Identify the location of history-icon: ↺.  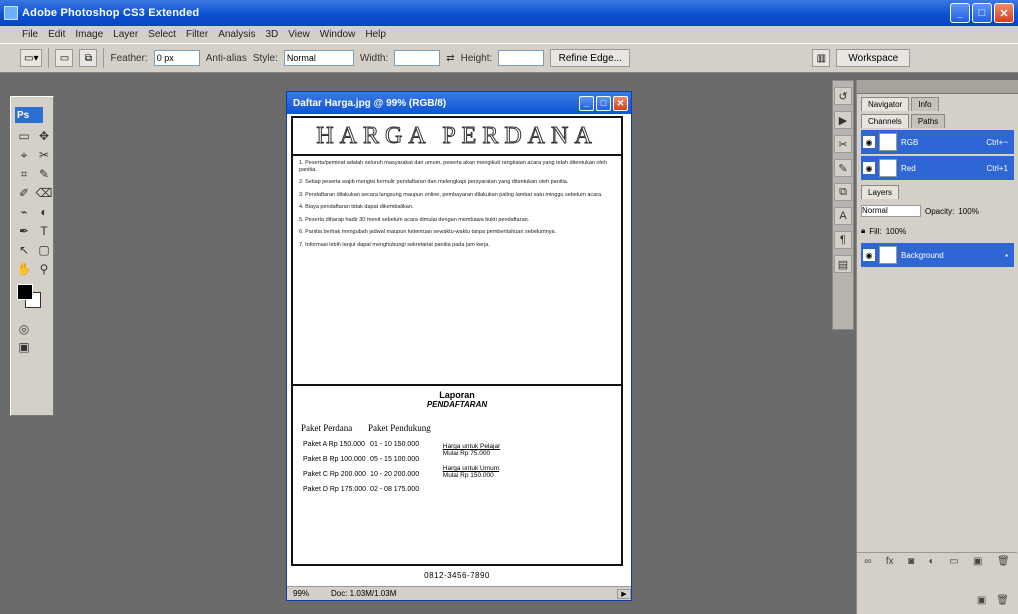
(843, 96).